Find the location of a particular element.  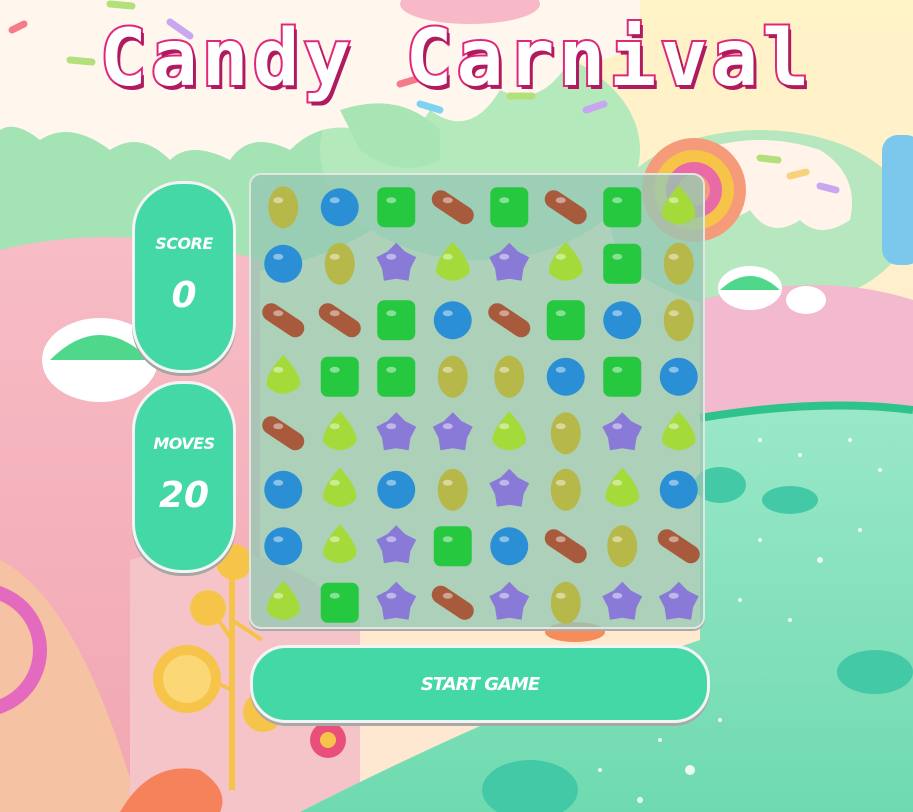

moves-value: 20 is located at coordinates (184, 495).